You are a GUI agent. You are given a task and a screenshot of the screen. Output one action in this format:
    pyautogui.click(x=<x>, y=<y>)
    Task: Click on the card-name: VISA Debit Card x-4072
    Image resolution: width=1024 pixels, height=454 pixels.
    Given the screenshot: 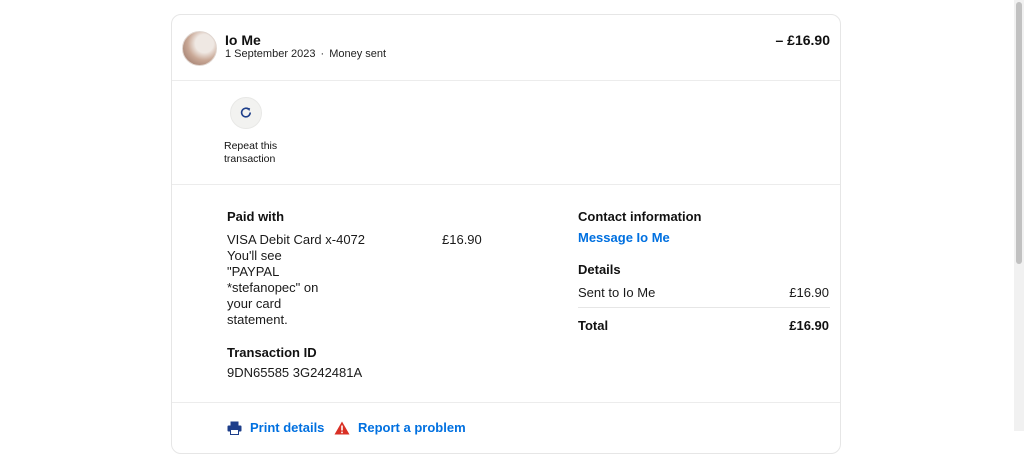 What is the action you would take?
    pyautogui.click(x=296, y=239)
    